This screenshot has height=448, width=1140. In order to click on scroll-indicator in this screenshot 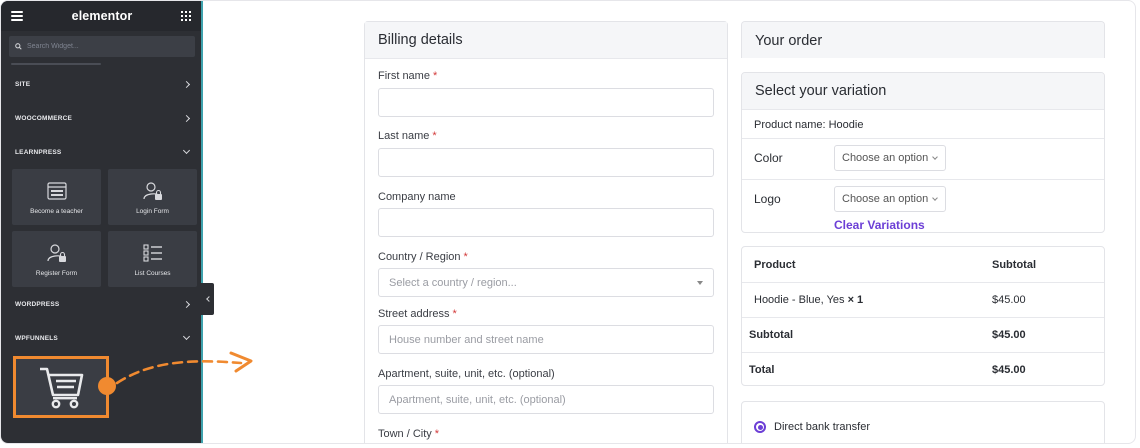, I will do `click(56, 64)`.